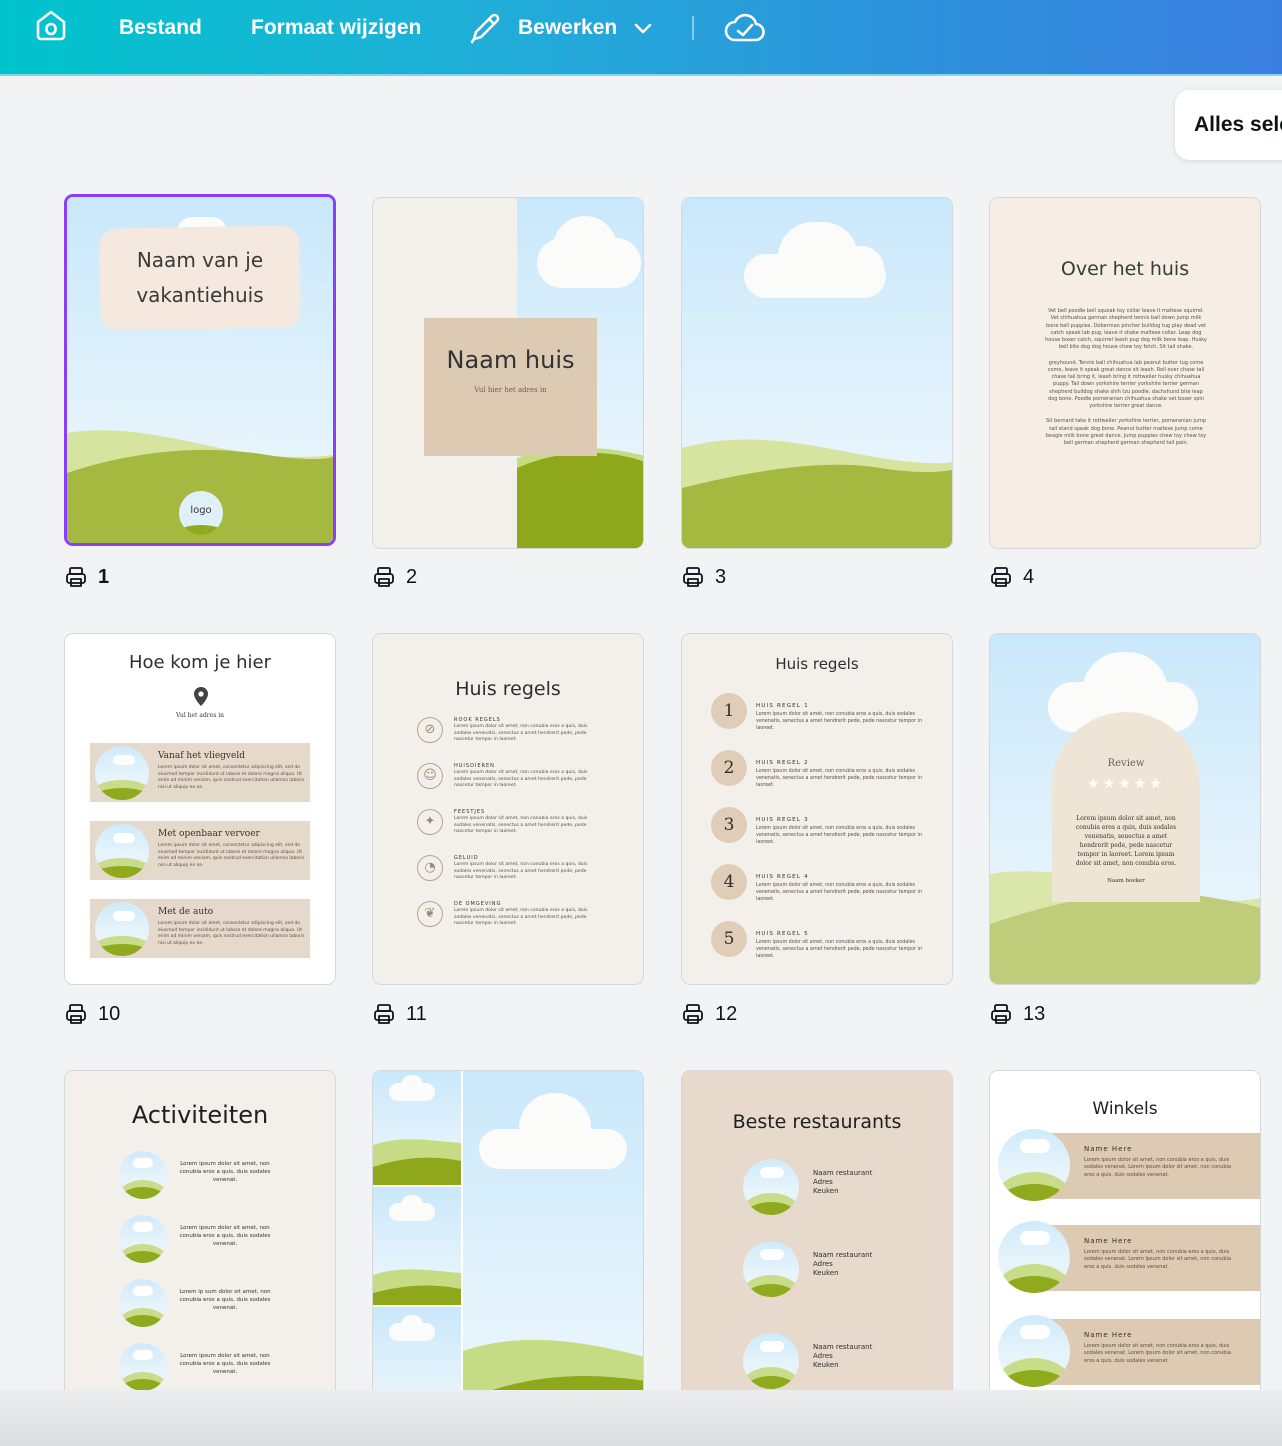  I want to click on review-author: Naam boeker, so click(1126, 881).